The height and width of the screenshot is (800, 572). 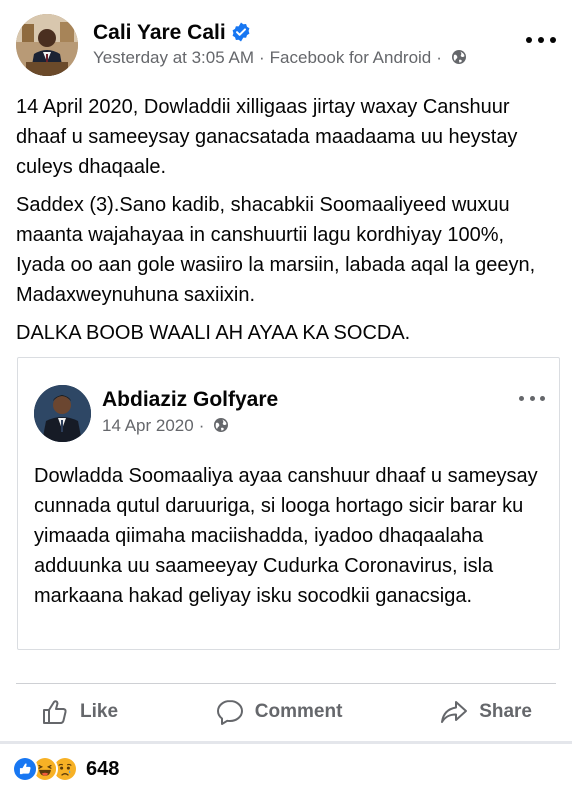 What do you see at coordinates (65, 769) in the screenshot?
I see `reactions-summary: 648` at bounding box center [65, 769].